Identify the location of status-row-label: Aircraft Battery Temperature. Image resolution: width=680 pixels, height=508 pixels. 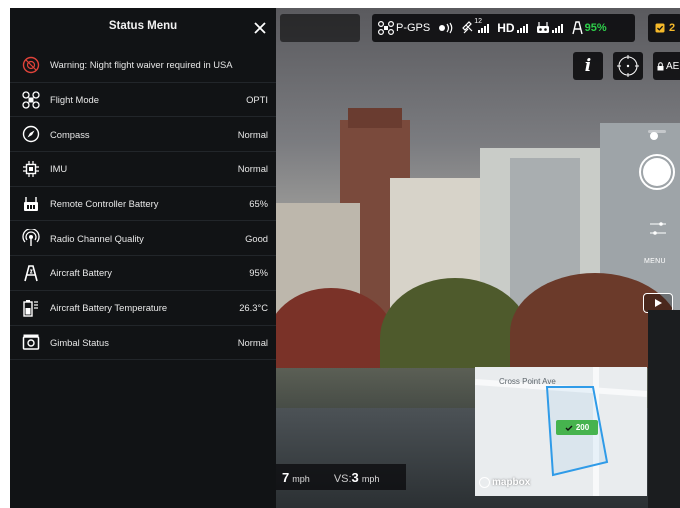
(109, 308).